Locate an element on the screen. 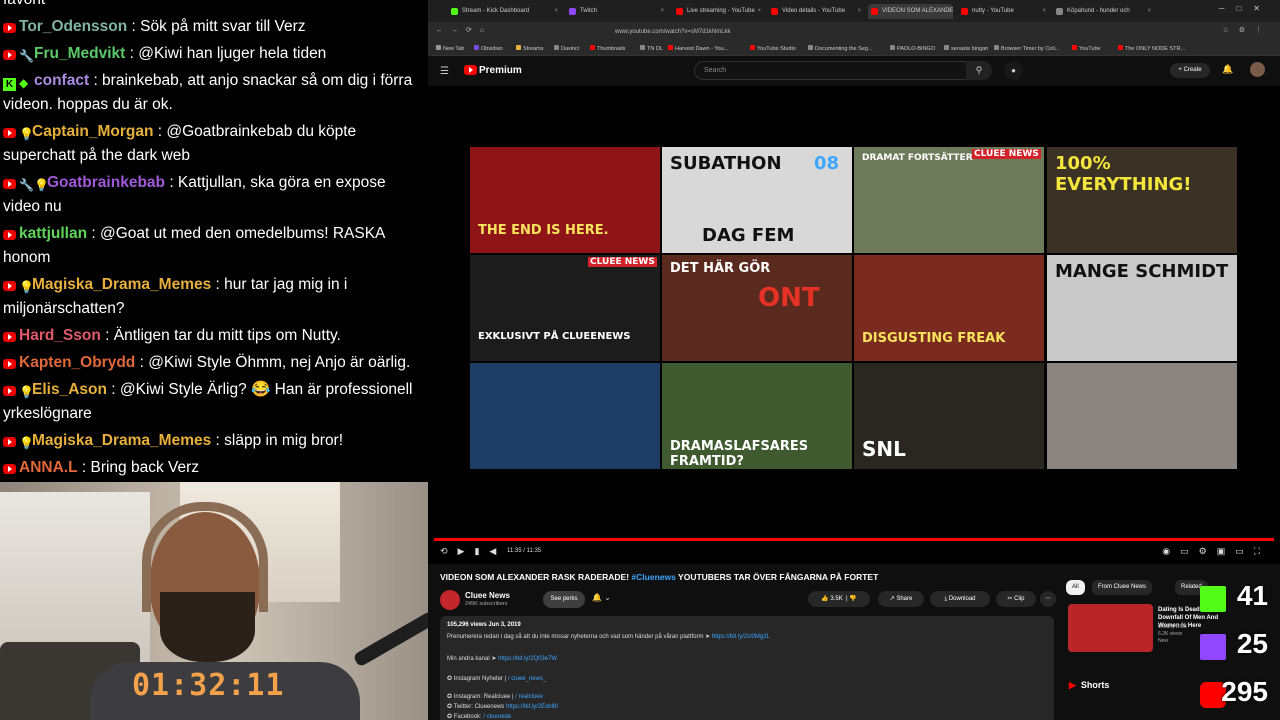 Image resolution: width=1280 pixels, height=720 pixels. hamburger-menu-icon: ☰ is located at coordinates (445, 71).